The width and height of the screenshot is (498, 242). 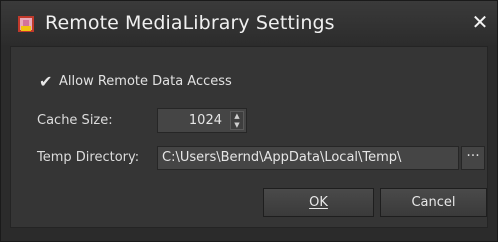 I want to click on cancel-label: Cancel, so click(x=433, y=202).